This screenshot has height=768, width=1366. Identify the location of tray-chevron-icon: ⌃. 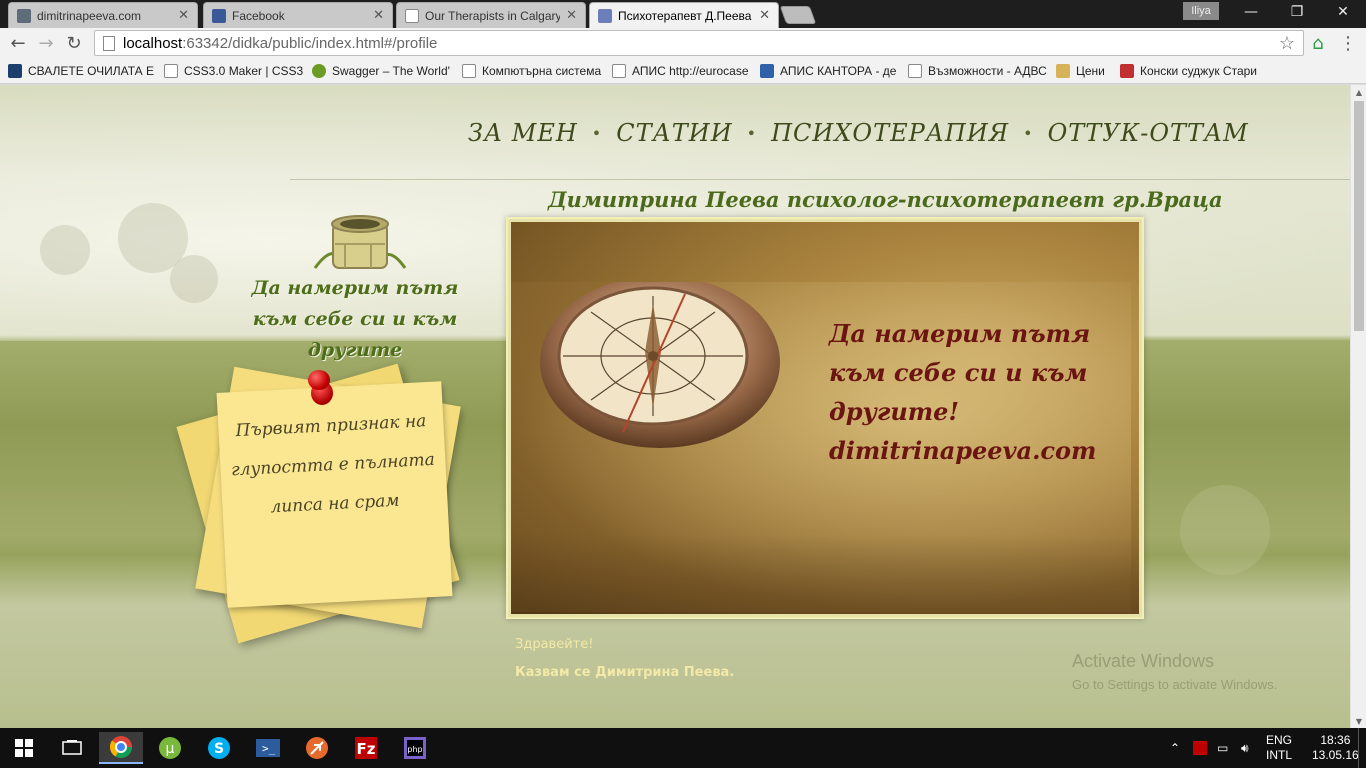
(1175, 748).